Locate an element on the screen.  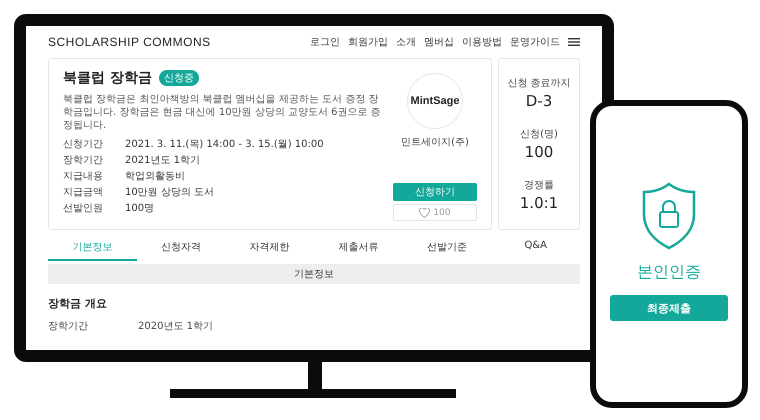
nav-link: 회원가입 is located at coordinates (368, 42).